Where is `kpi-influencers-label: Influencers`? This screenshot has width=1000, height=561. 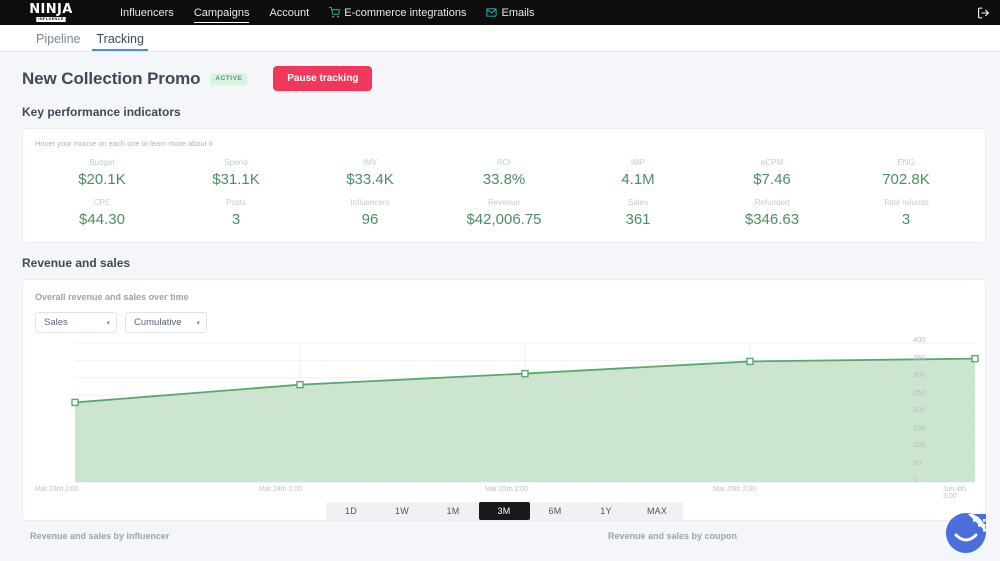 kpi-influencers-label: Influencers is located at coordinates (370, 202).